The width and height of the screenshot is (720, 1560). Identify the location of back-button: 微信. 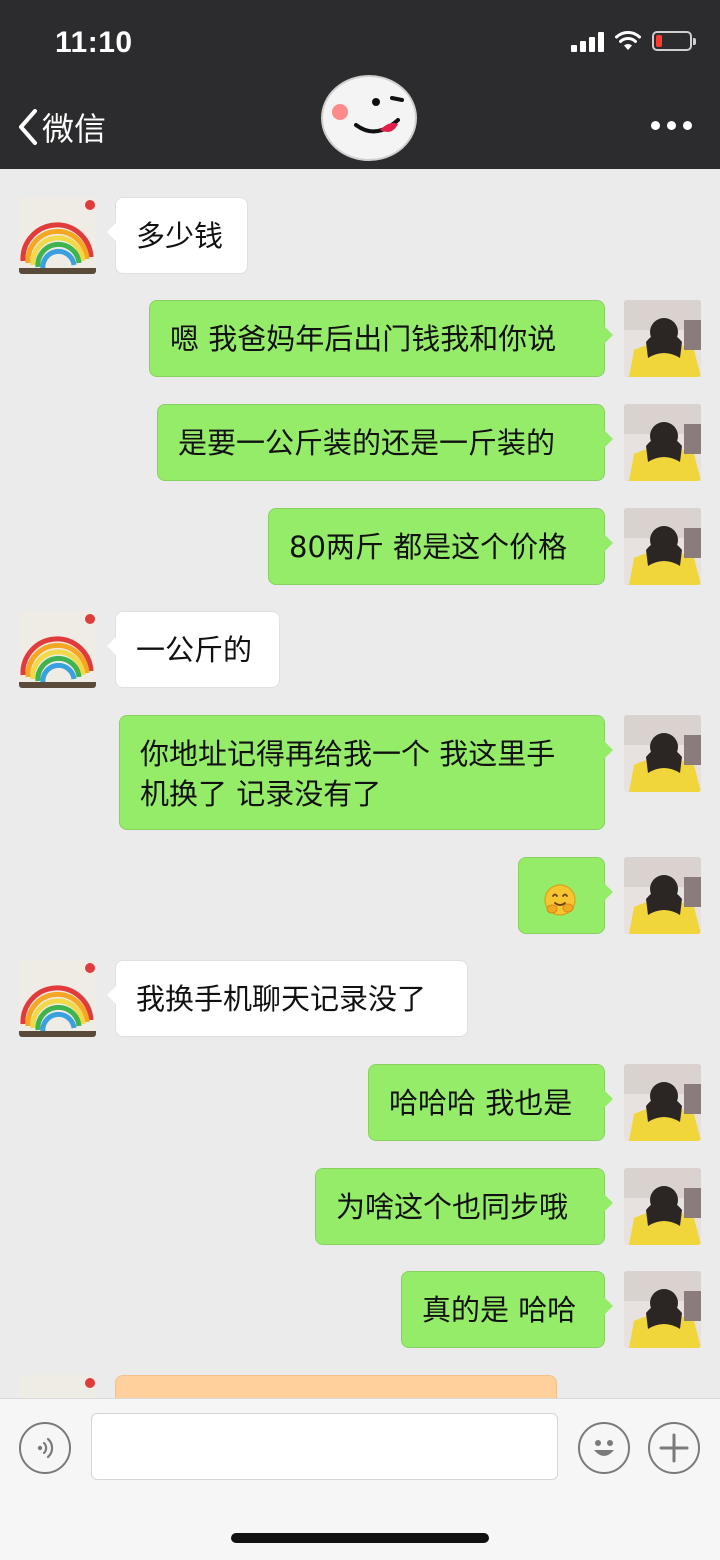
(62, 127).